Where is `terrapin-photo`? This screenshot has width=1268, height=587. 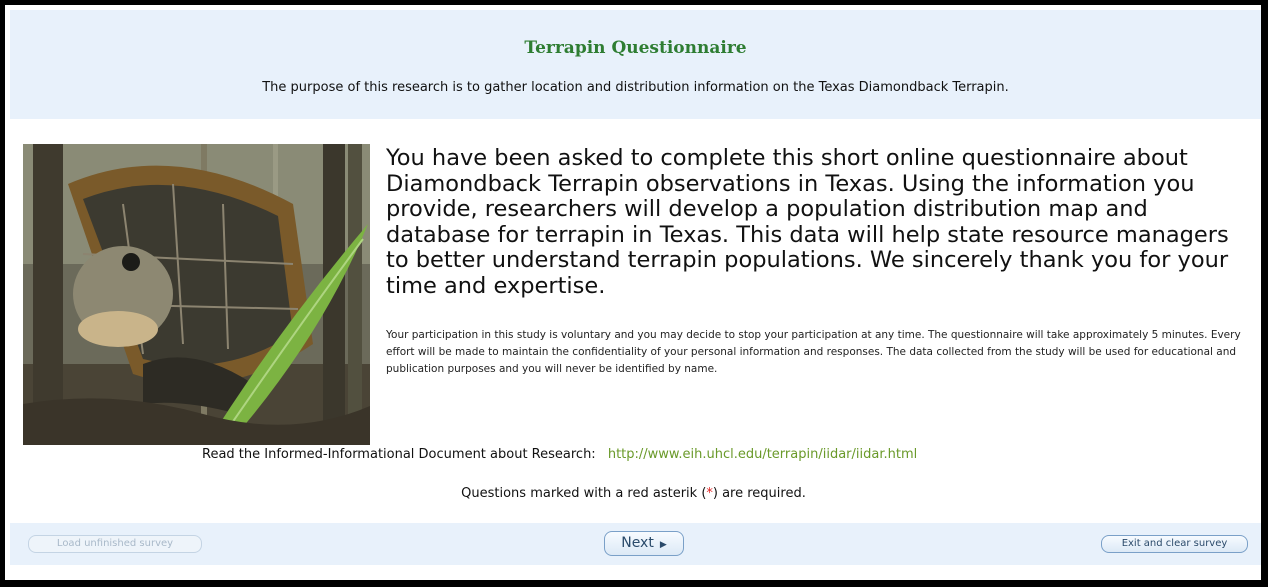
terrapin-photo is located at coordinates (196, 294).